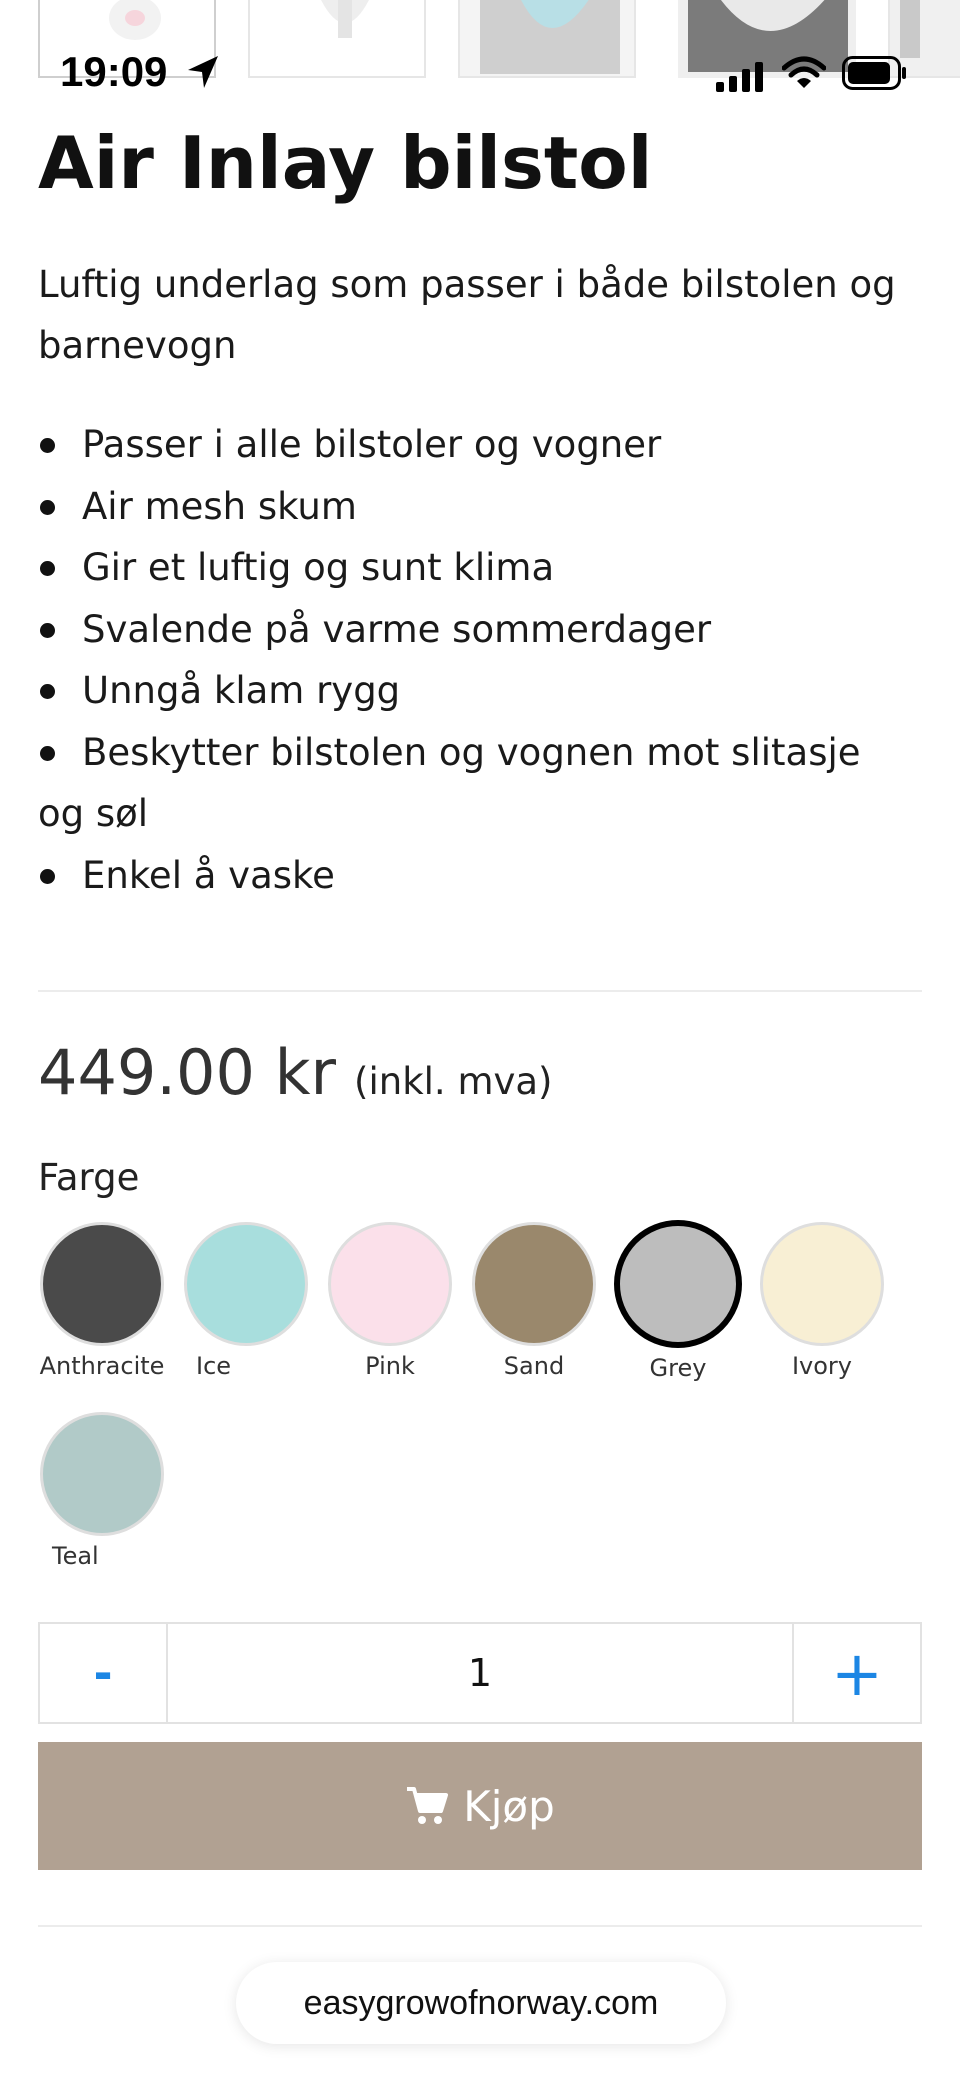 The width and height of the screenshot is (960, 2079). Describe the element at coordinates (534, 1366) in the screenshot. I see `color-name: Sand` at that location.